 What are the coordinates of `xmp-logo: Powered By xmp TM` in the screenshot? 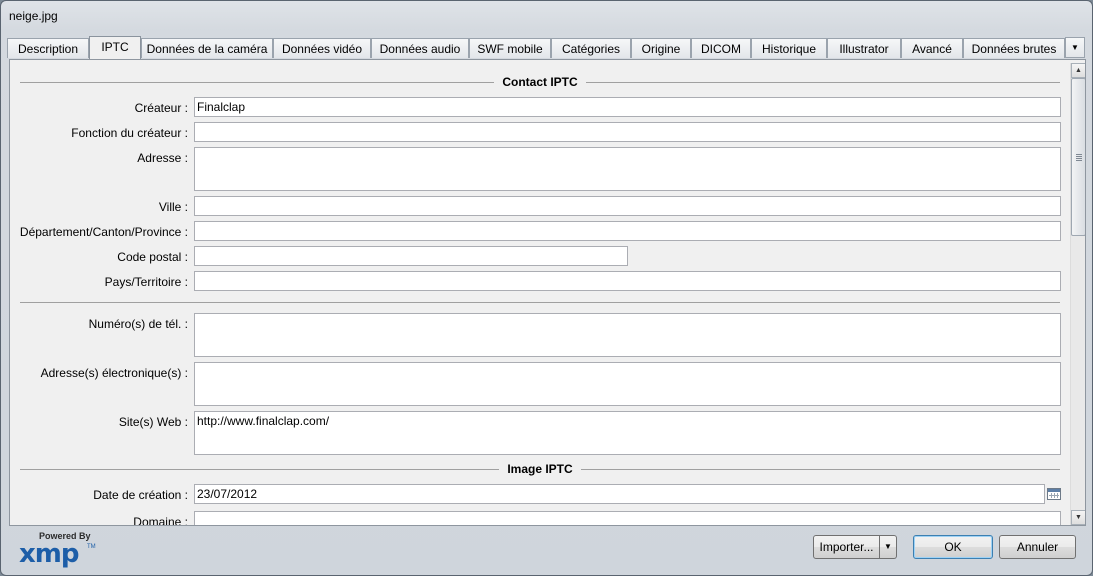 It's located at (59, 550).